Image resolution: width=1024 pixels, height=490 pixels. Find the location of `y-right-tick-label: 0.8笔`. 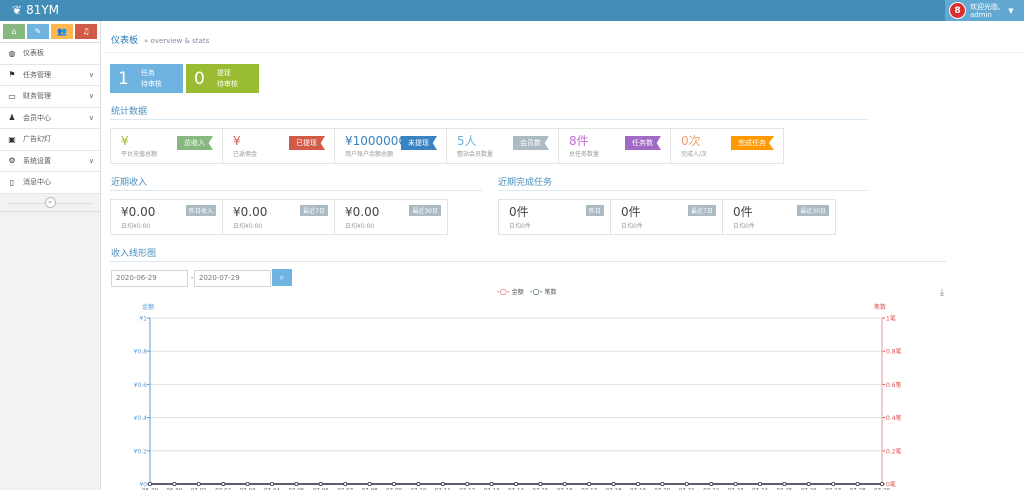

y-right-tick-label: 0.8笔 is located at coordinates (894, 352).